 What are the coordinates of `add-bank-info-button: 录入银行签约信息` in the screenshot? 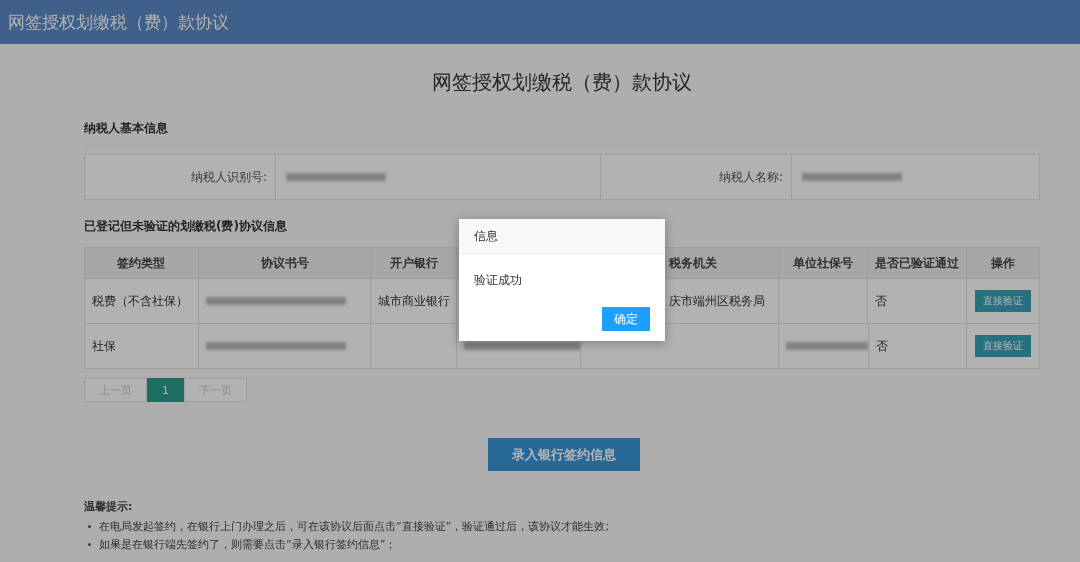 It's located at (564, 454).